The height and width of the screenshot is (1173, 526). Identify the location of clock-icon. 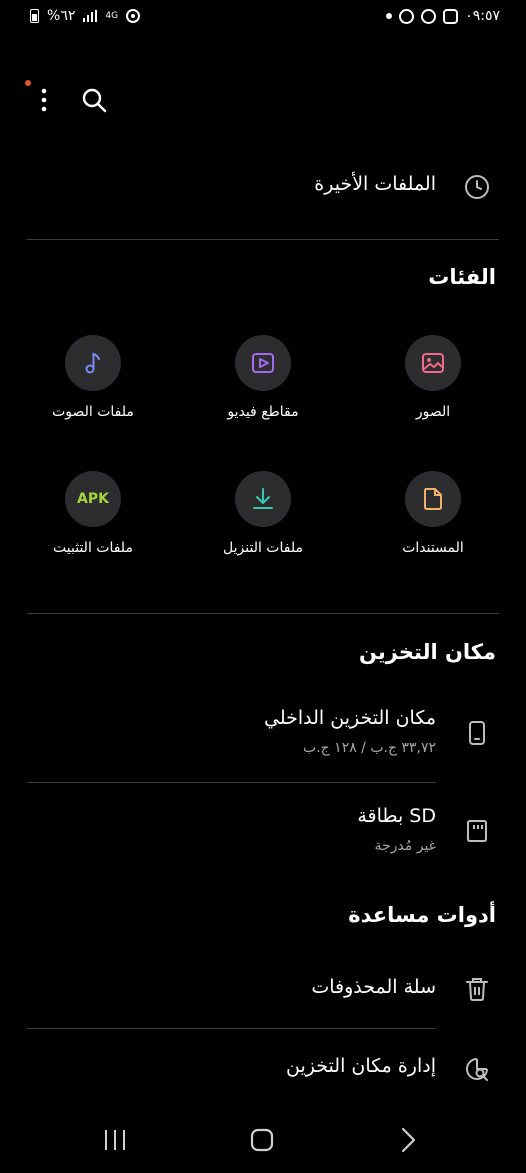
(477, 187).